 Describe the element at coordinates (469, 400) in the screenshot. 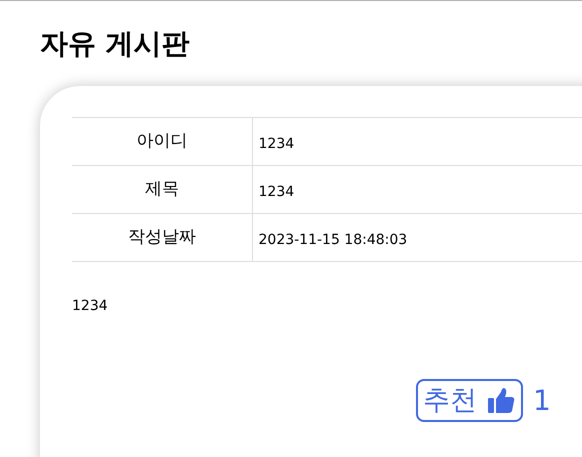

I see `recommend-button: 추천` at that location.